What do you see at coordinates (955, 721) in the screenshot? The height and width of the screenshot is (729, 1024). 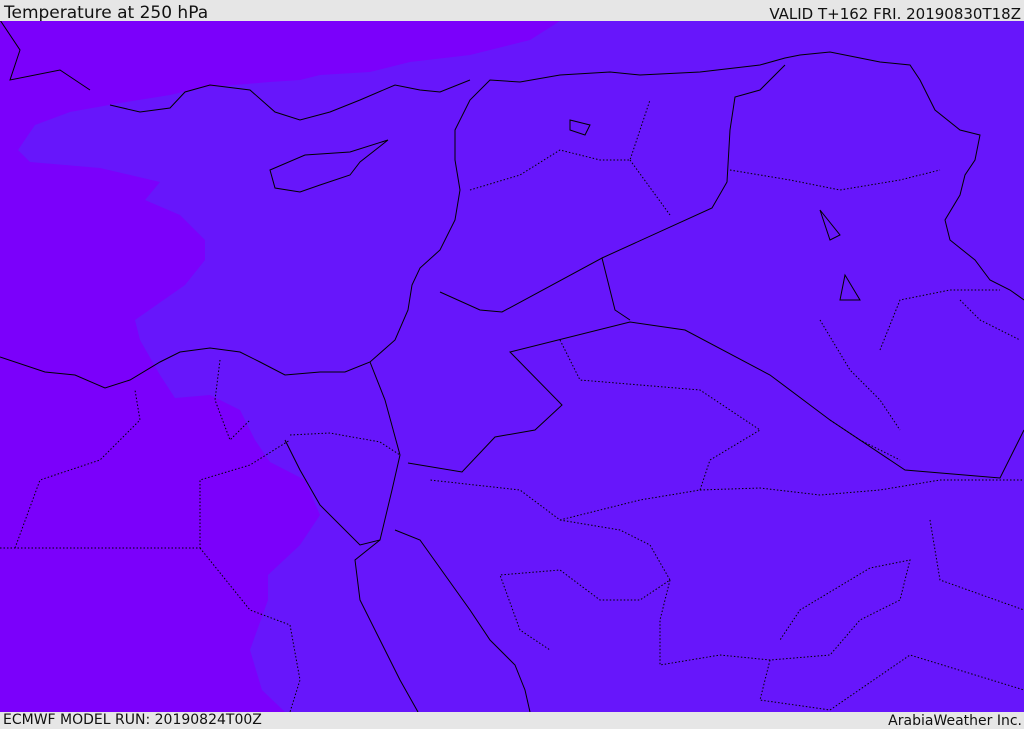 I see `brand-credit: ArabiaWeather Inc.` at bounding box center [955, 721].